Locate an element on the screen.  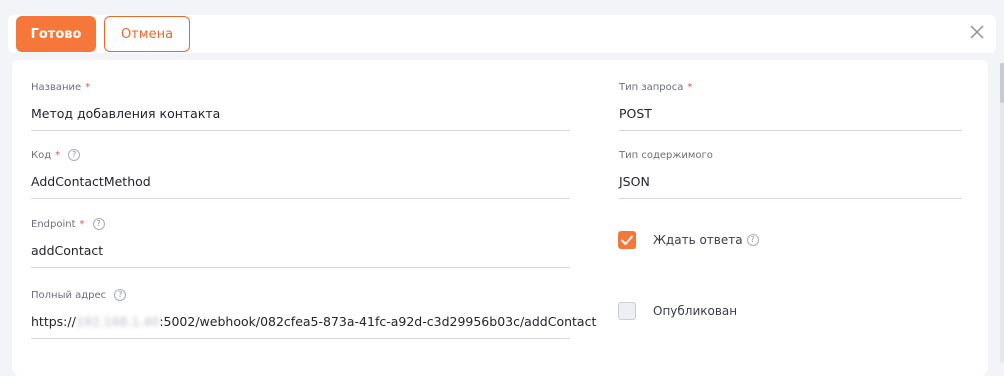
full-address-label-text: Полный адрес is located at coordinates (69, 295).